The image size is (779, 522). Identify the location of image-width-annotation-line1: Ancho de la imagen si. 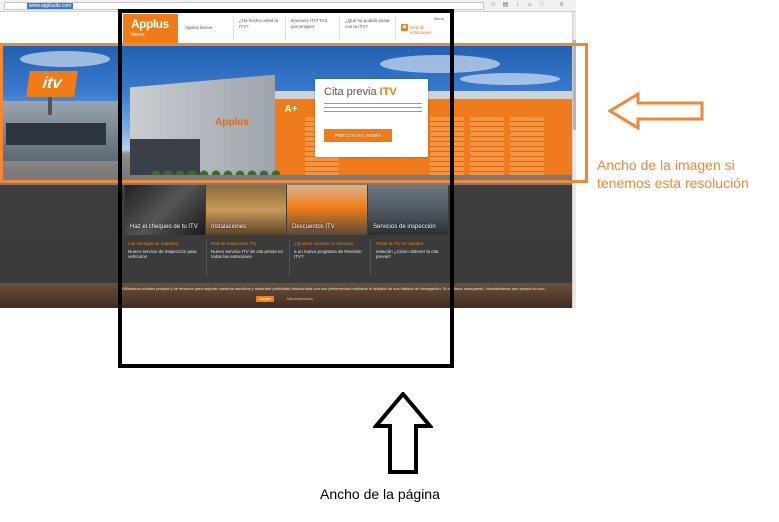
(666, 165).